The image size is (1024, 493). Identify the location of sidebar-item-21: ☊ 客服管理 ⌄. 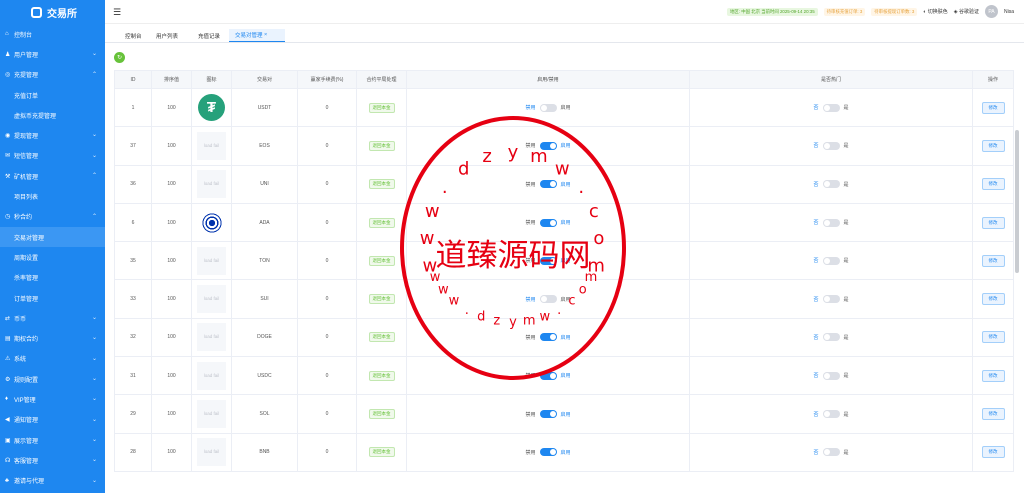
(52, 460).